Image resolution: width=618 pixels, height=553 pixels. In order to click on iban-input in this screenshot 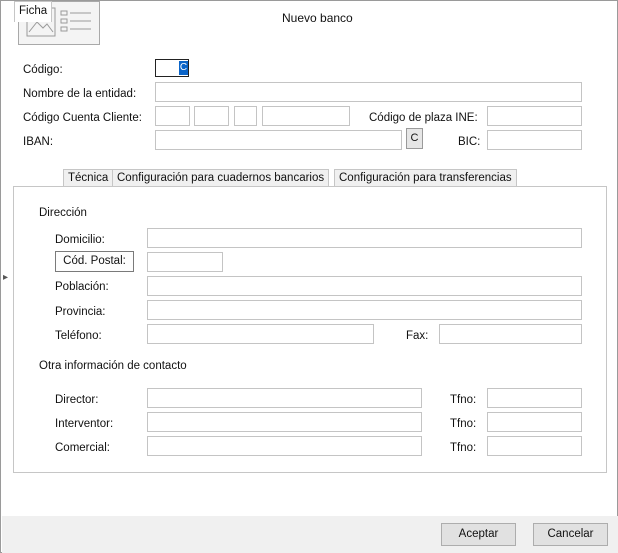, I will do `click(278, 140)`.